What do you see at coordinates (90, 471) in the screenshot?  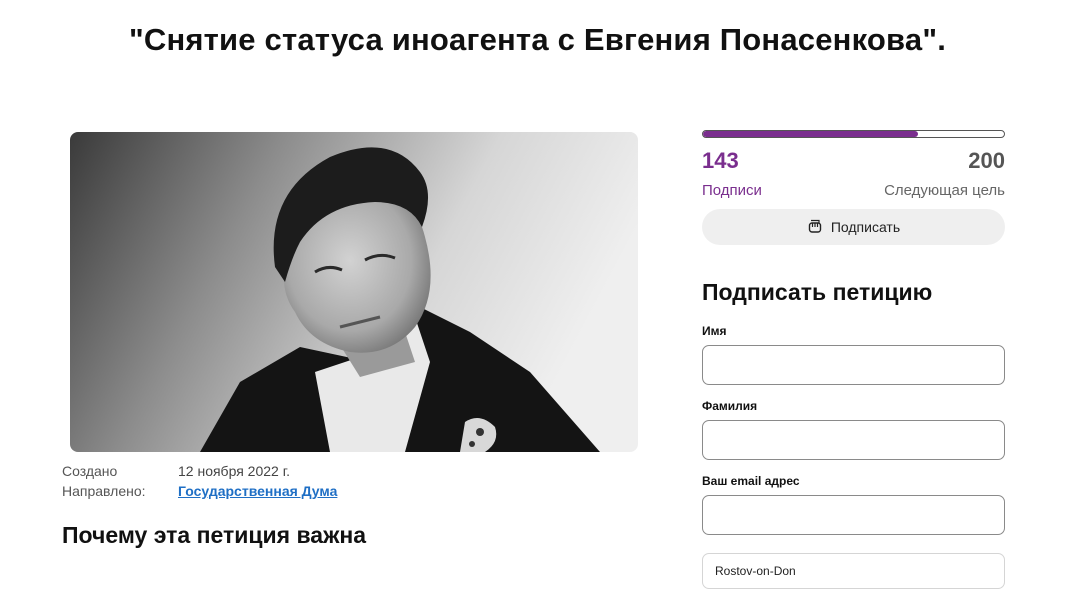 I see `created-label: Создано` at bounding box center [90, 471].